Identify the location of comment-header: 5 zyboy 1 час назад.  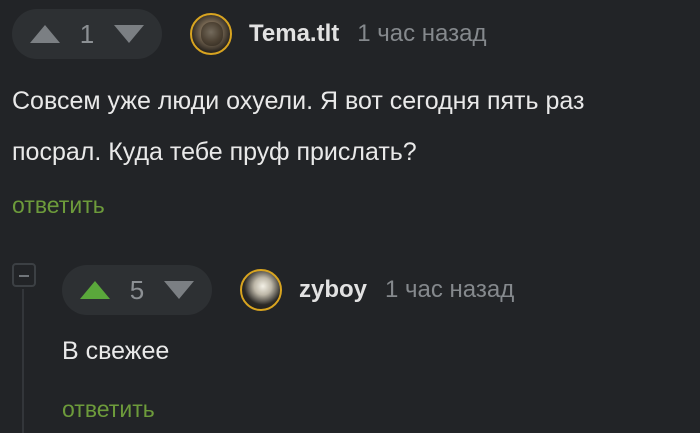
(288, 290).